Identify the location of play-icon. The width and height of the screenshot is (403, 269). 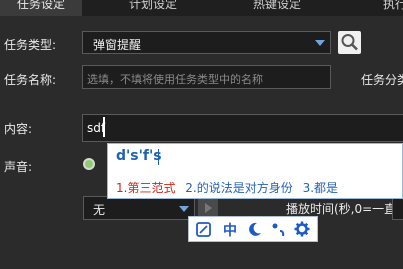
(208, 208).